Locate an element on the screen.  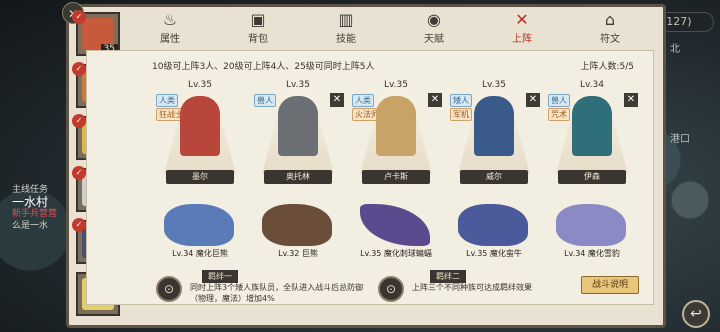
quest-tracker: 主线任务 一水村 新手兵营营 么是一水 is located at coordinates (42, 208).